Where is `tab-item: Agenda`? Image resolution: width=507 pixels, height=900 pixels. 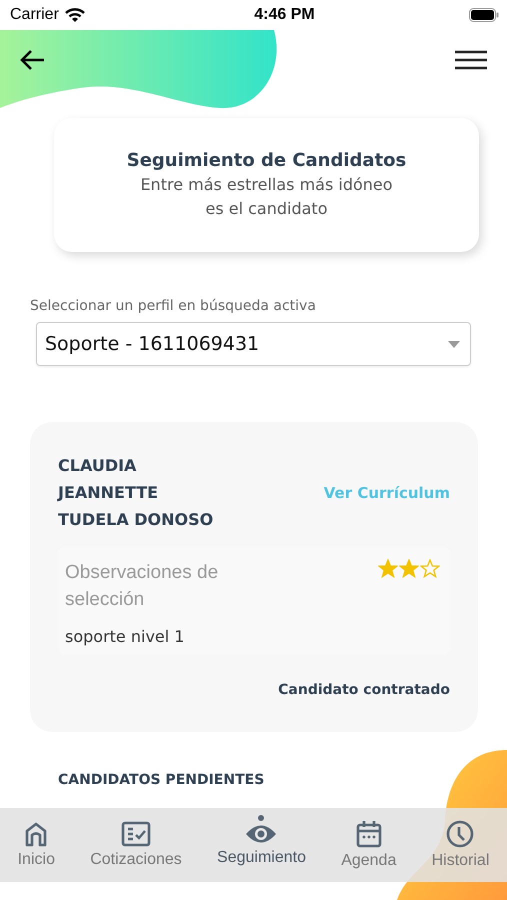 tab-item: Agenda is located at coordinates (368, 845).